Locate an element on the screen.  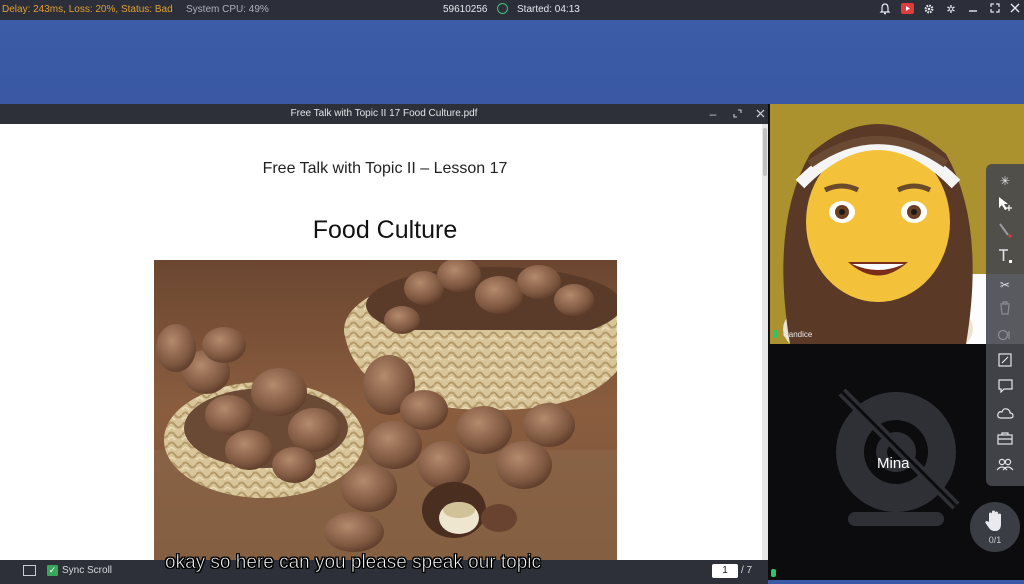
fullscreen-icon is located at coordinates (995, 10).